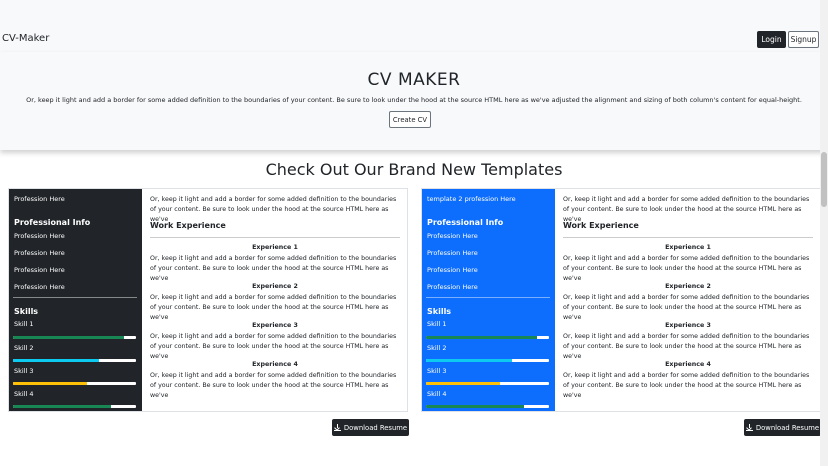 The width and height of the screenshot is (828, 466). Describe the element at coordinates (414, 39) in the screenshot. I see `navbar: CV-Maker Login Signup` at that location.